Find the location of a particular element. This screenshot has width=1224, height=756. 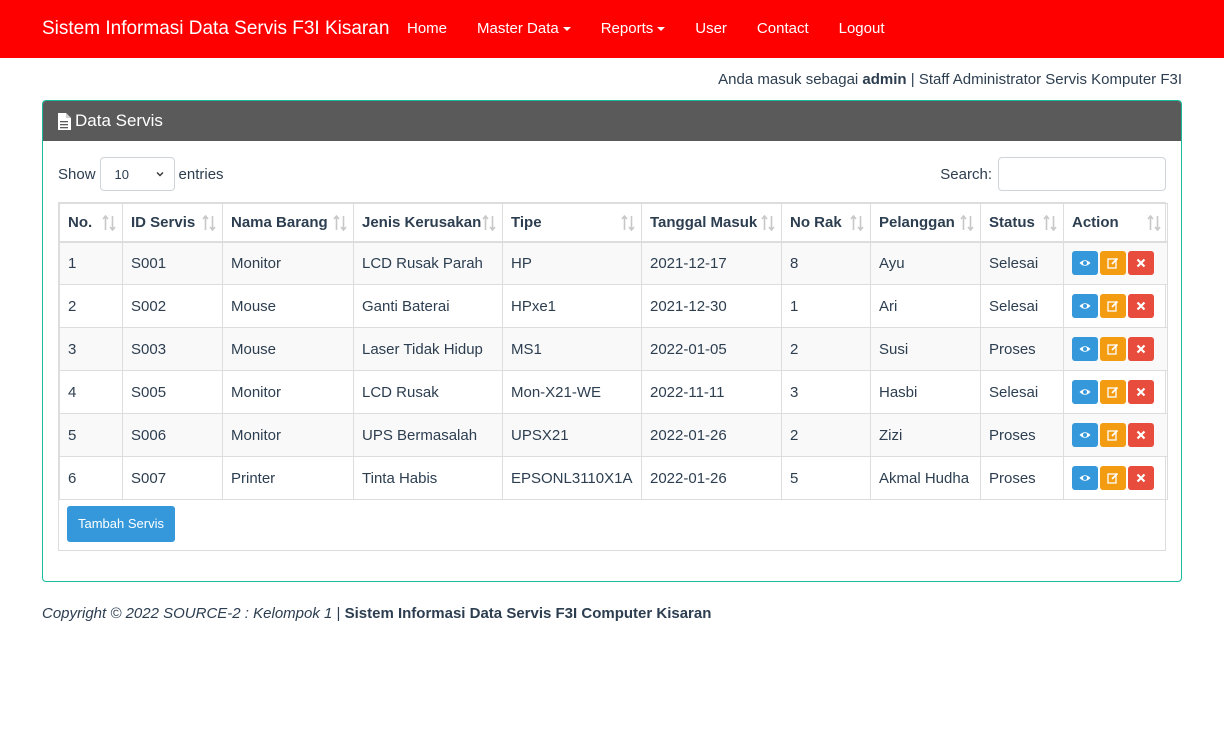

nav-item-contact: Contact is located at coordinates (783, 29).